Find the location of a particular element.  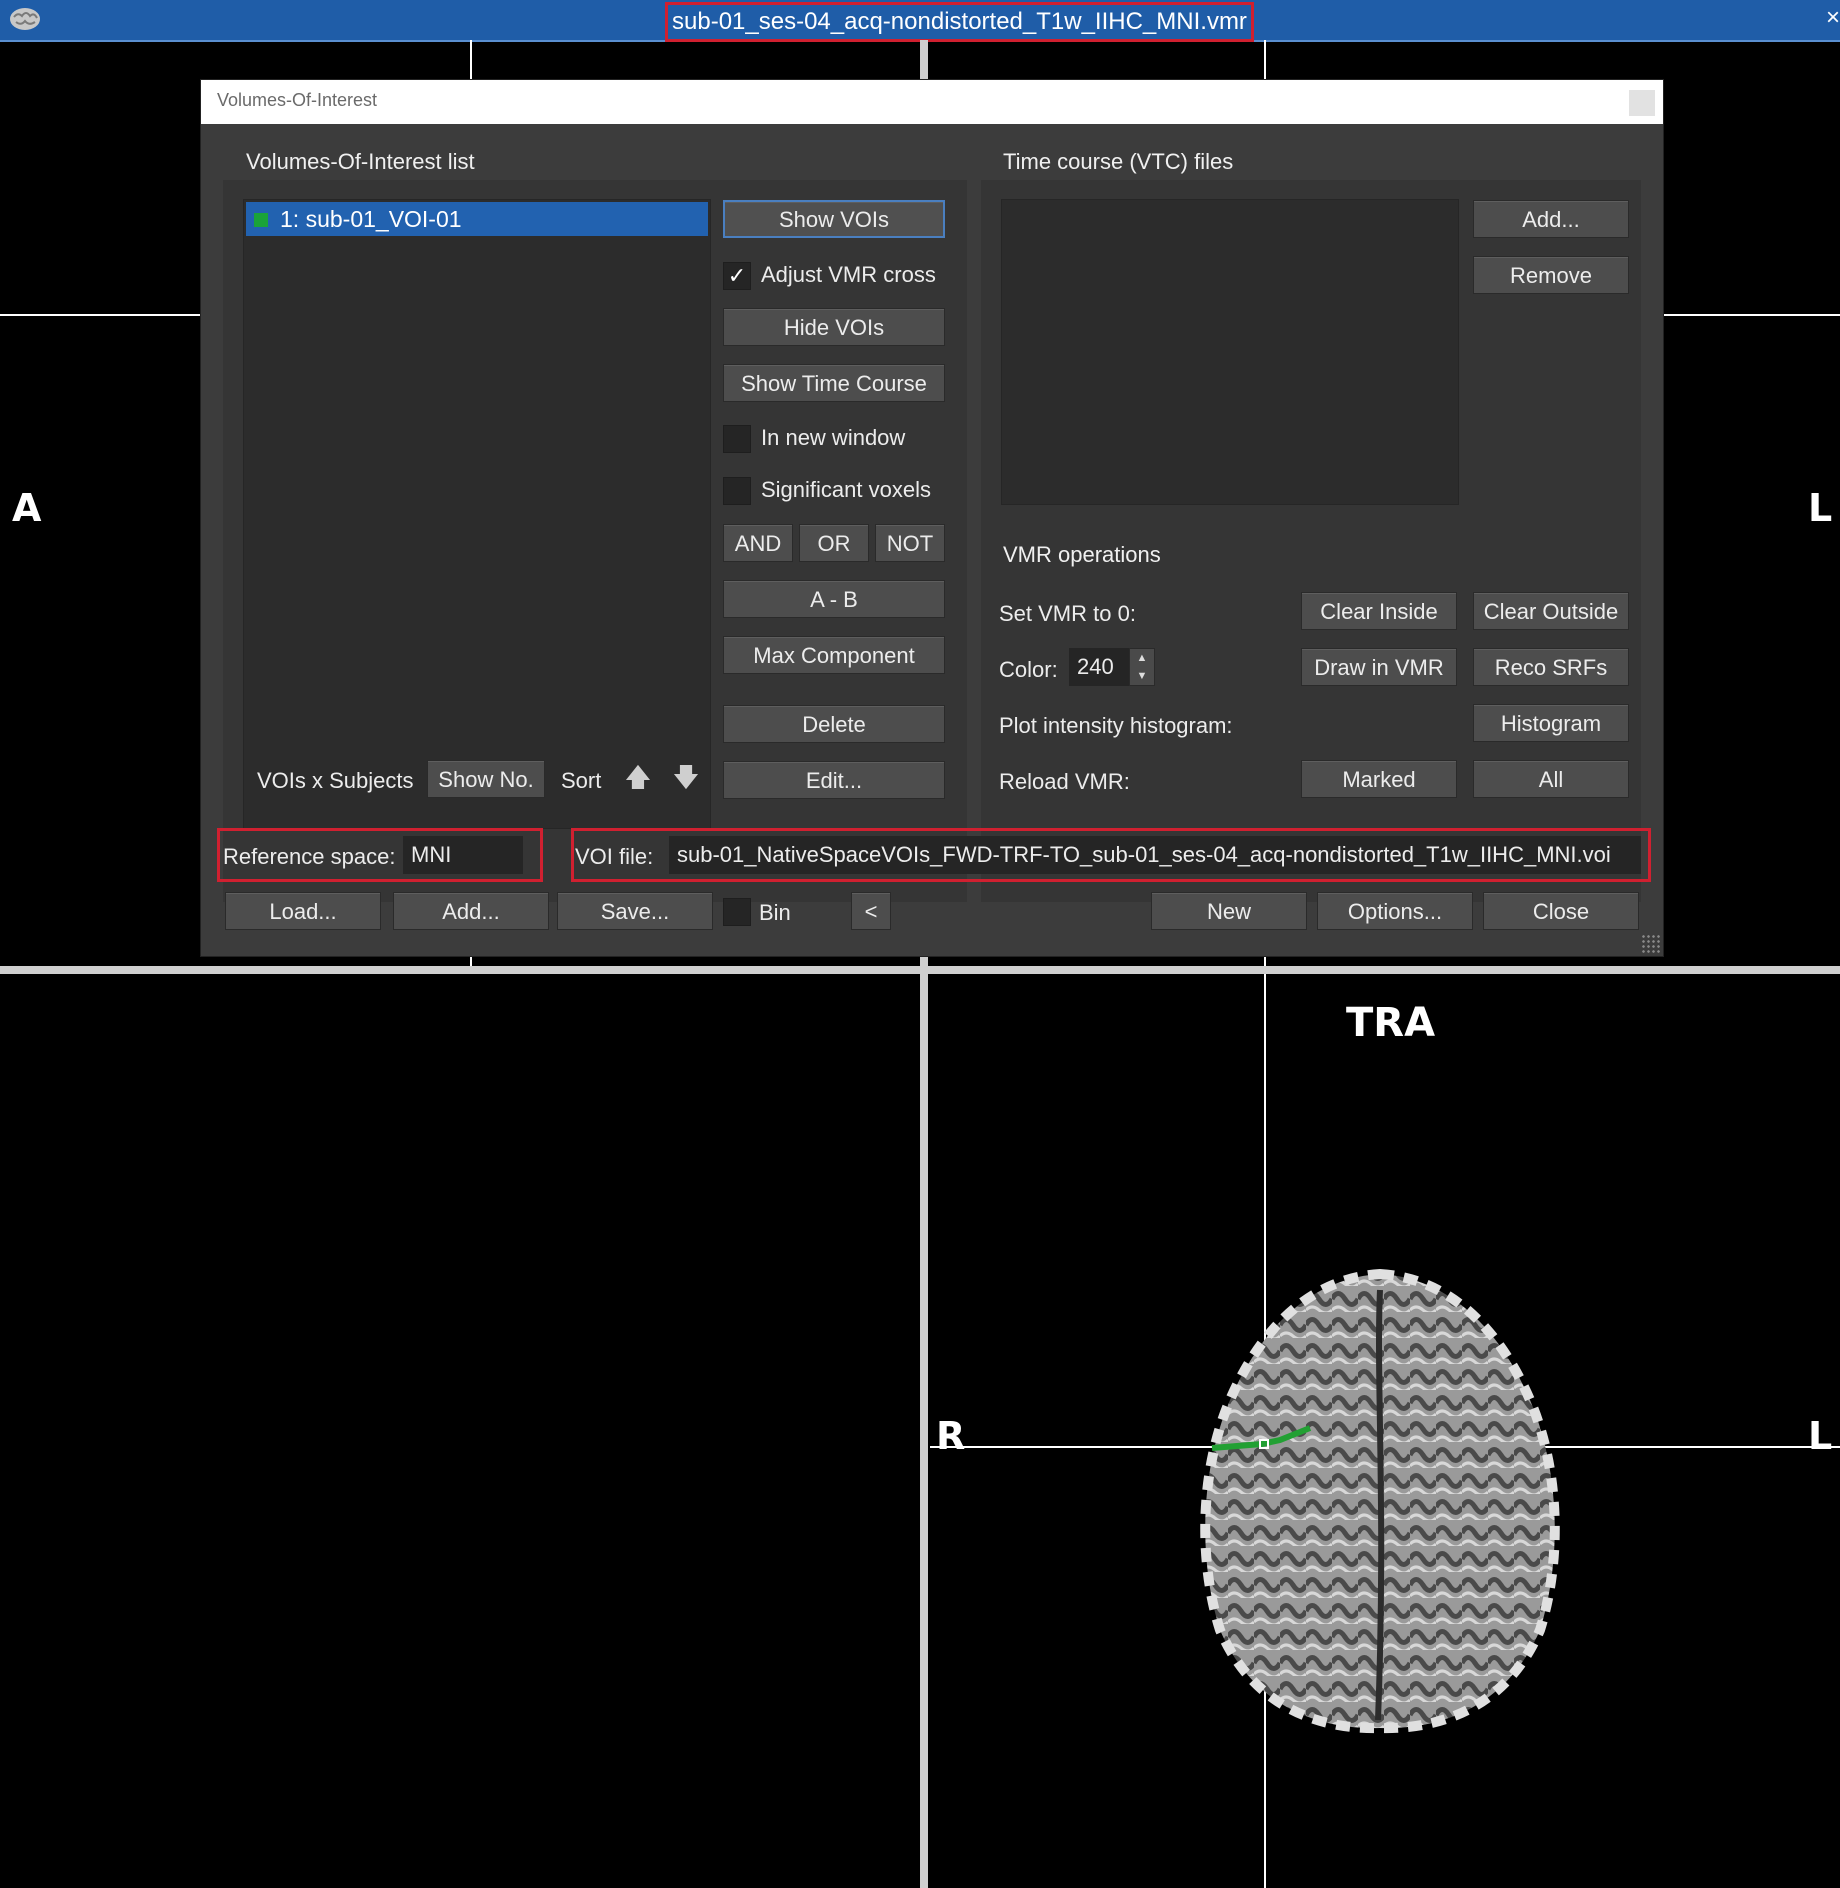

show-vois-button: Show VOIs is located at coordinates (834, 219).